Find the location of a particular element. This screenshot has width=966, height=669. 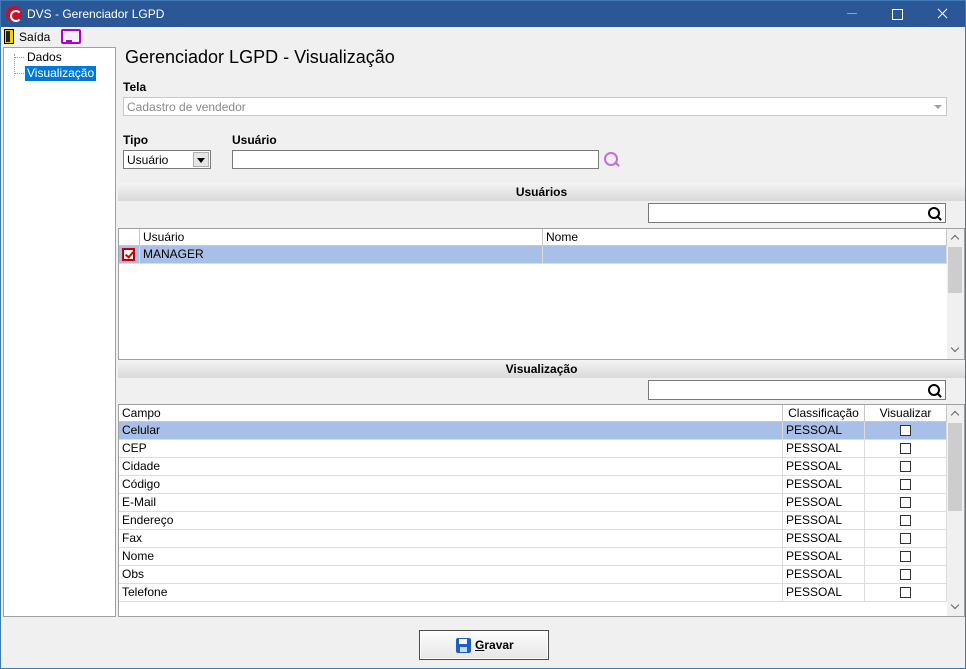

tipo-select: Usuário is located at coordinates (167, 159).